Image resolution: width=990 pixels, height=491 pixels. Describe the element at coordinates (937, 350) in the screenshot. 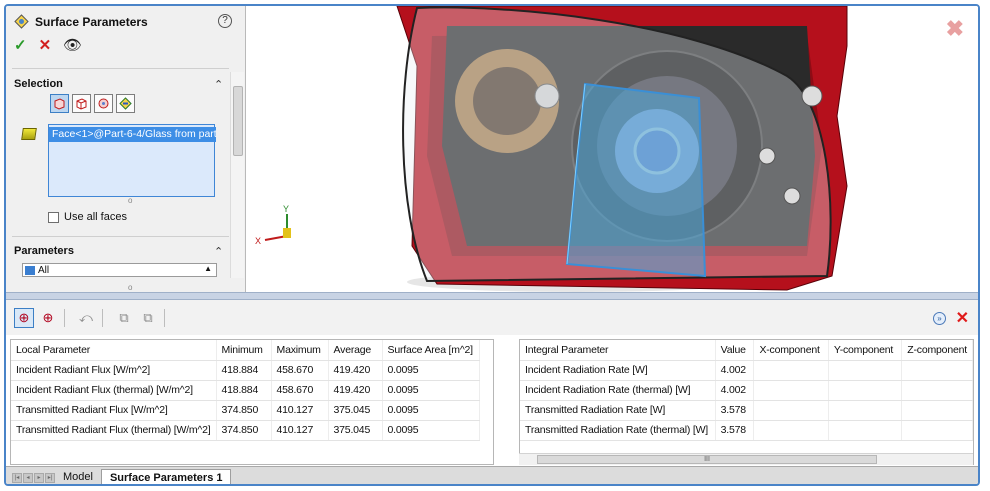

I see `column-header: Z-component` at that location.